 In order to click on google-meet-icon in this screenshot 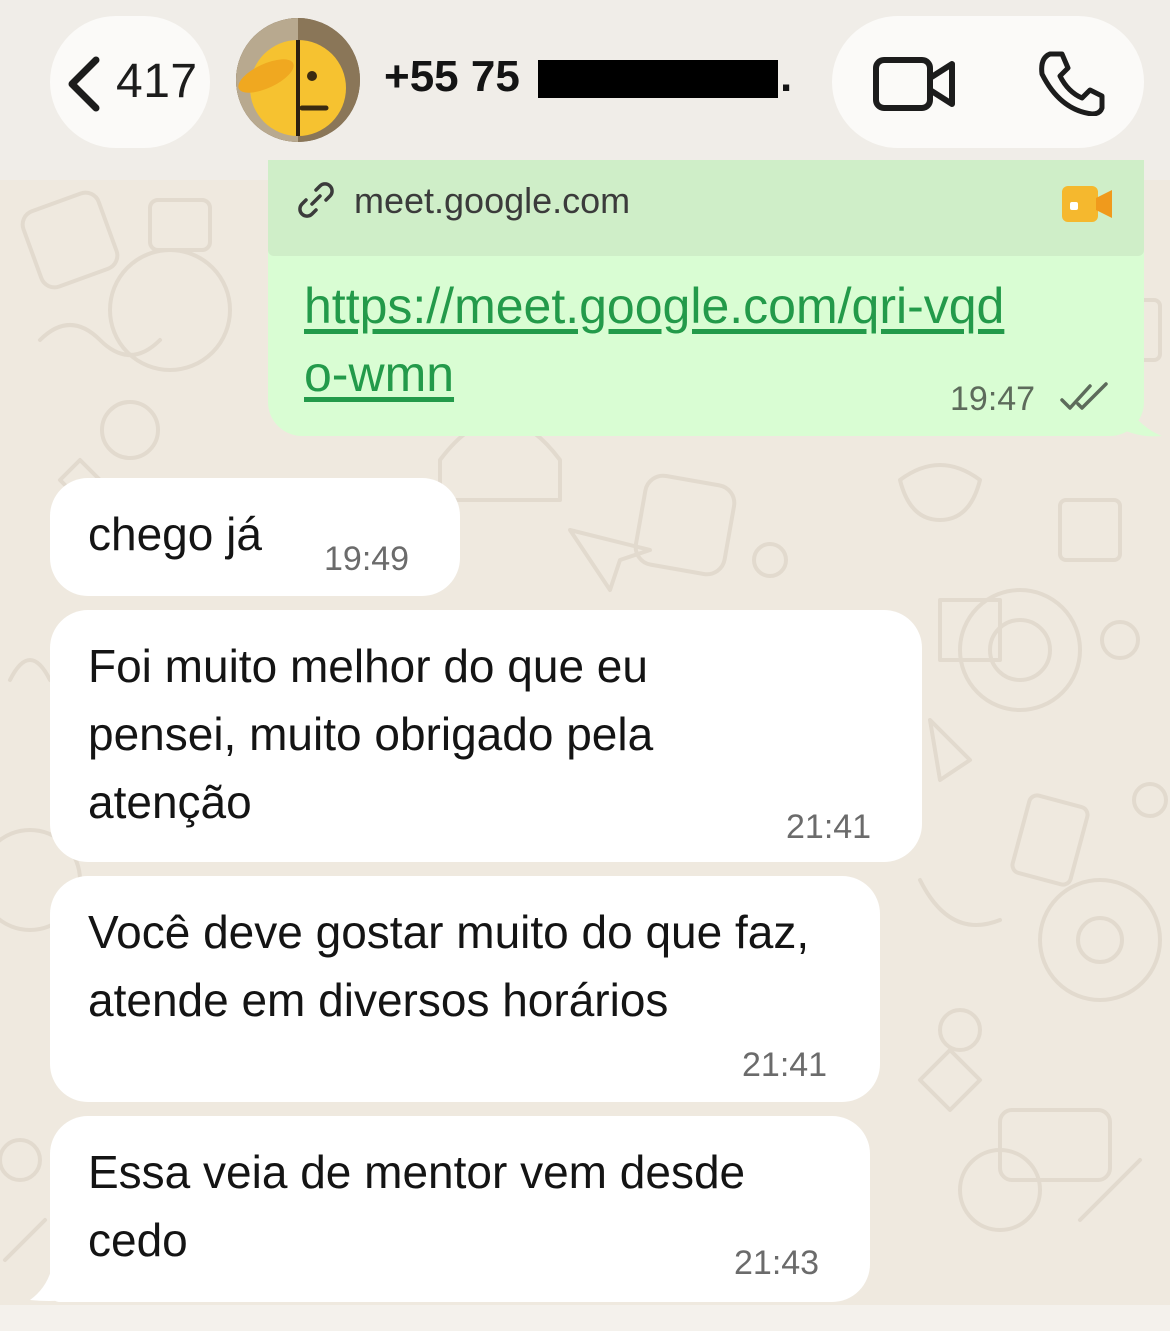, I will do `click(1088, 206)`.